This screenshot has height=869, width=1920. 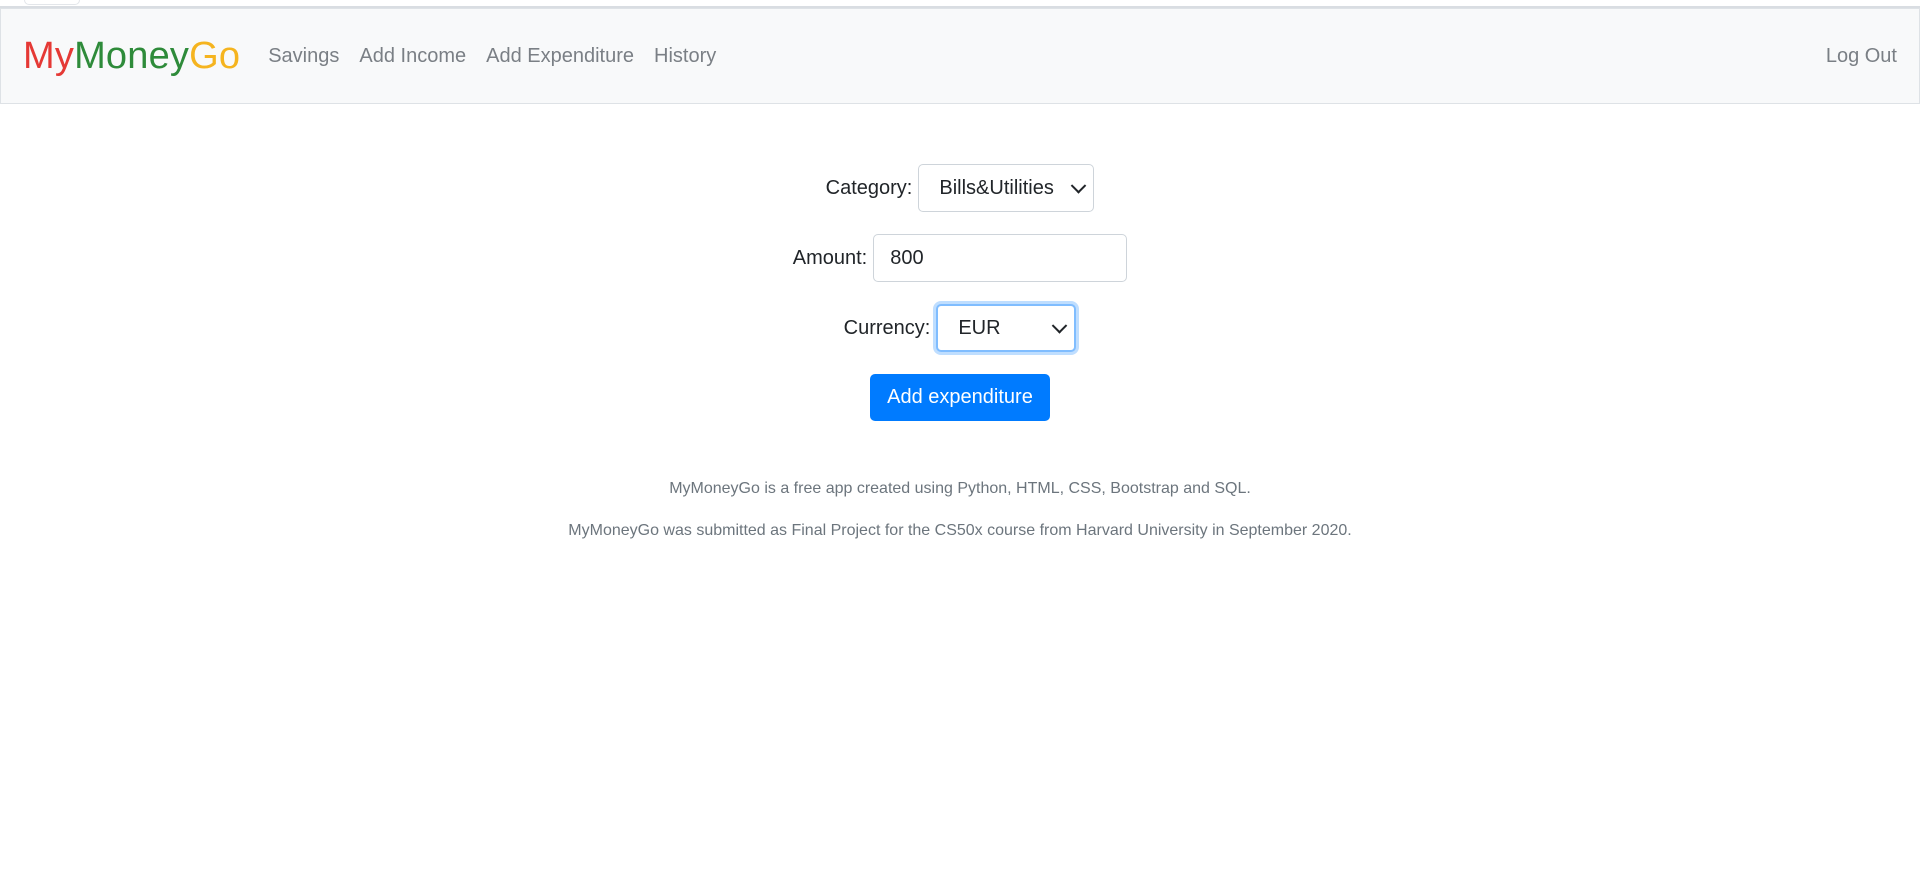 What do you see at coordinates (830, 257) in the screenshot?
I see `amount-label: Amount:` at bounding box center [830, 257].